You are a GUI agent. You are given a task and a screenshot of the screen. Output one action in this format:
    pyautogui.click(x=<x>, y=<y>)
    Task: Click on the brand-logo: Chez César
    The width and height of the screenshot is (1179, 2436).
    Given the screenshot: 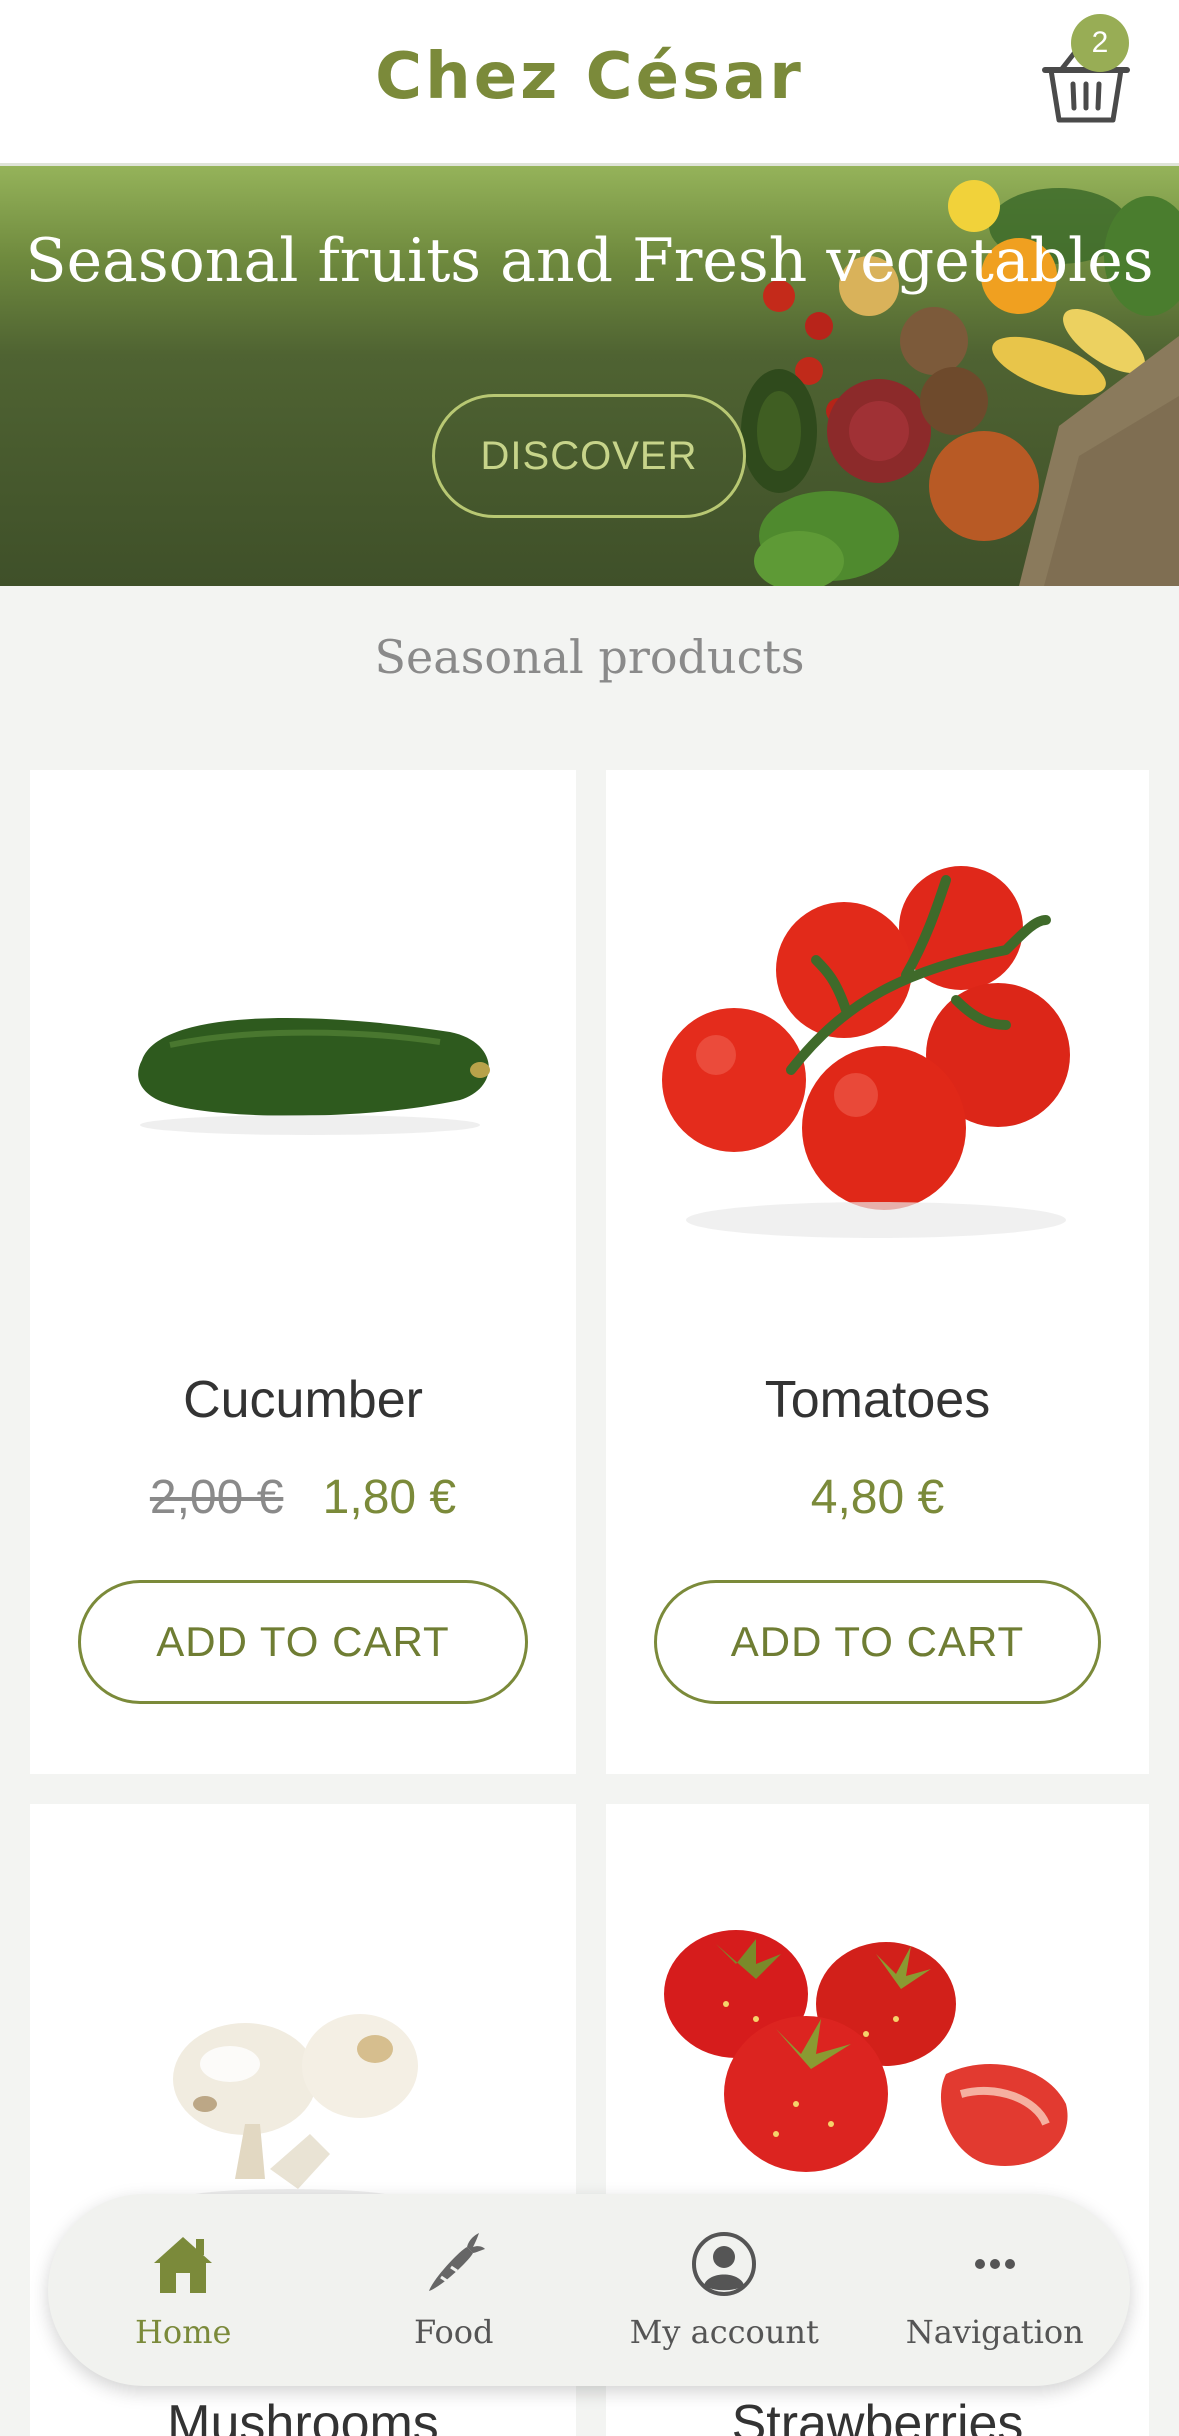 What is the action you would take?
    pyautogui.click(x=589, y=77)
    